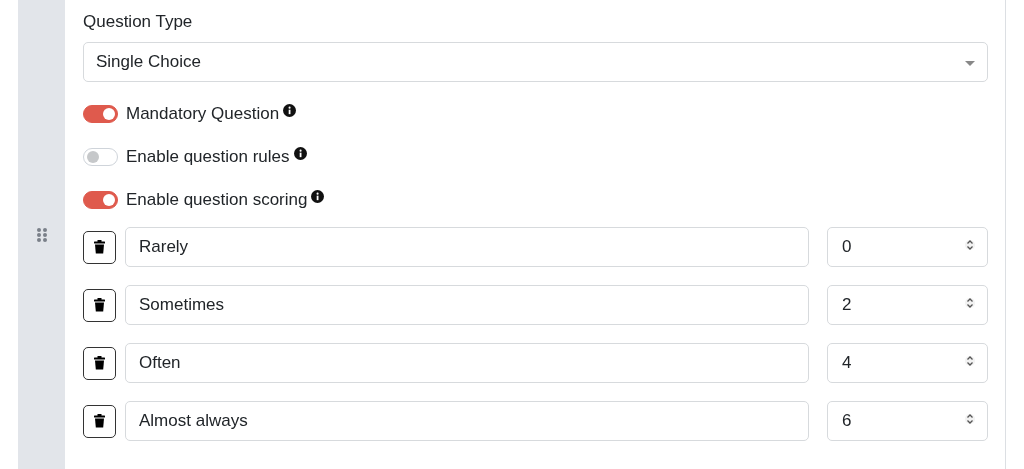  What do you see at coordinates (535, 62) in the screenshot?
I see `select-field: Single Choice` at bounding box center [535, 62].